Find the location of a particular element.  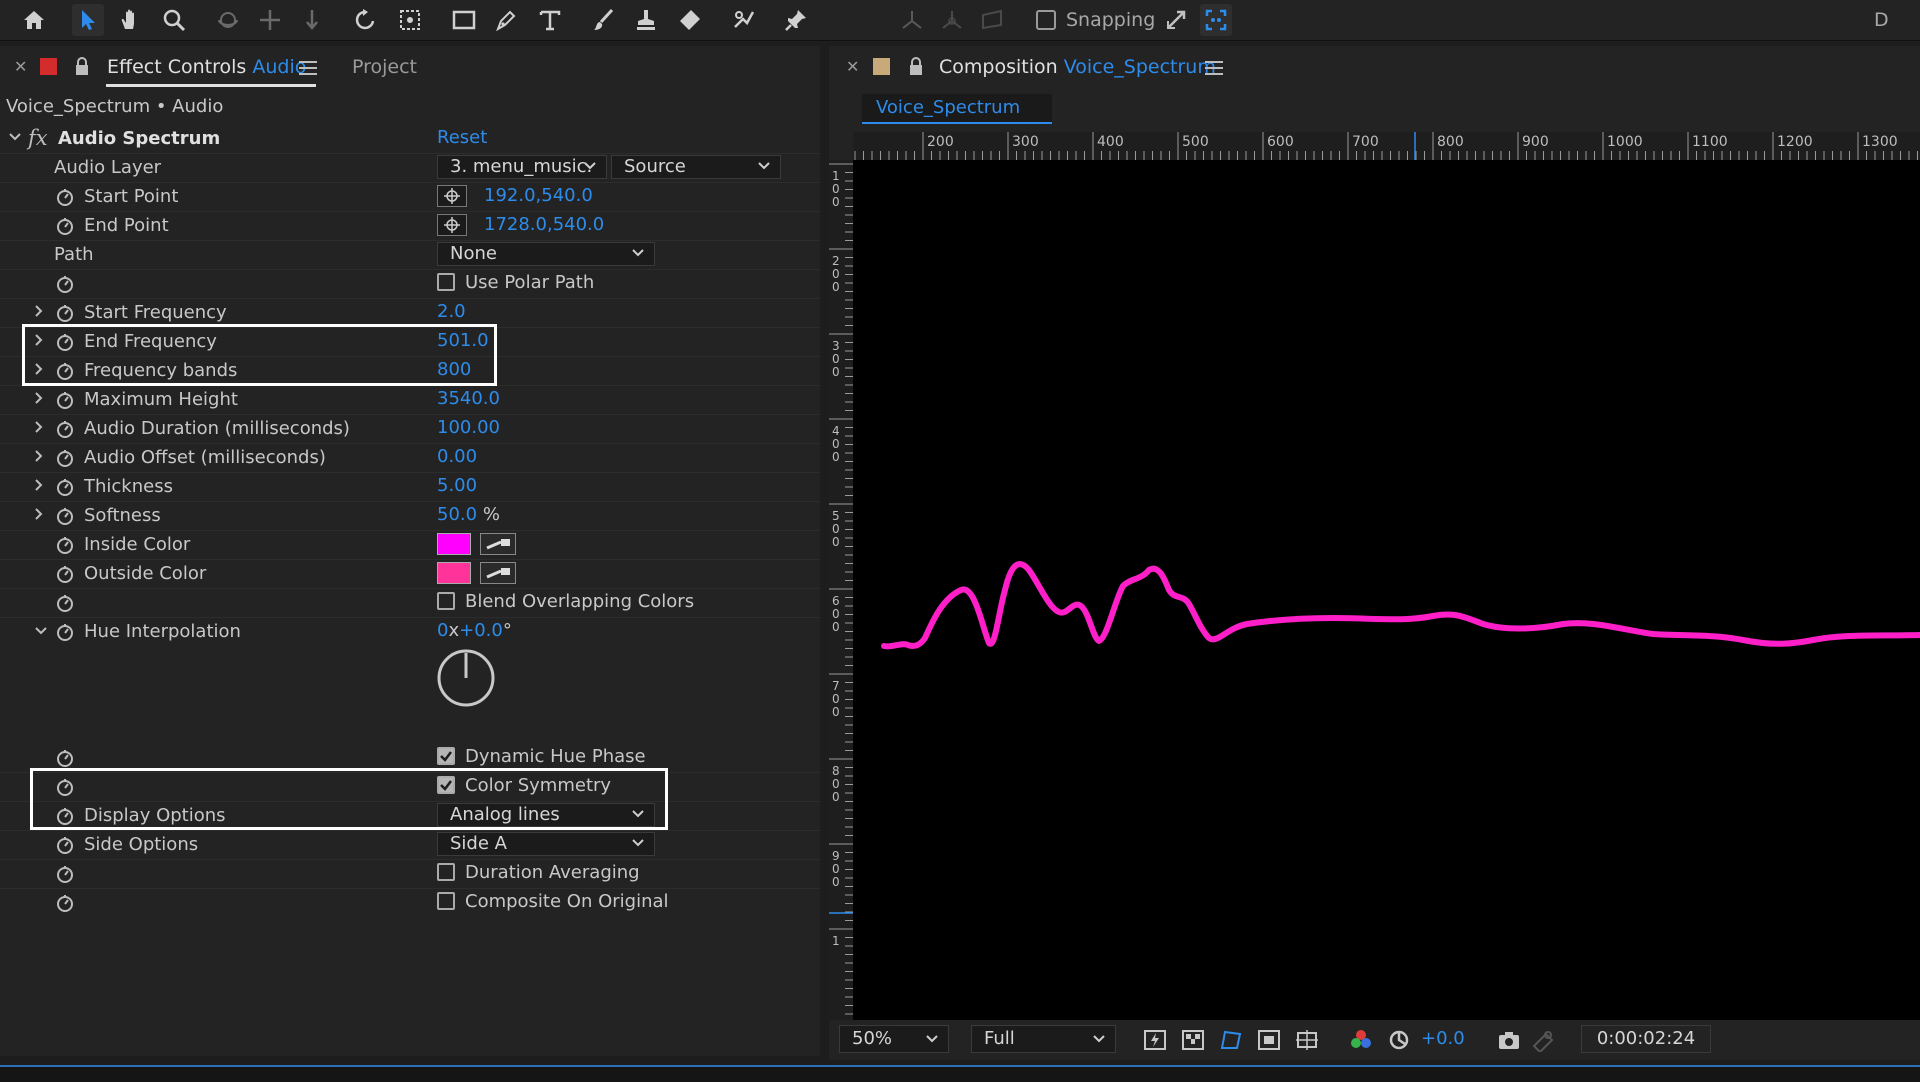

exposure-value: +0.0 is located at coordinates (1443, 1038).